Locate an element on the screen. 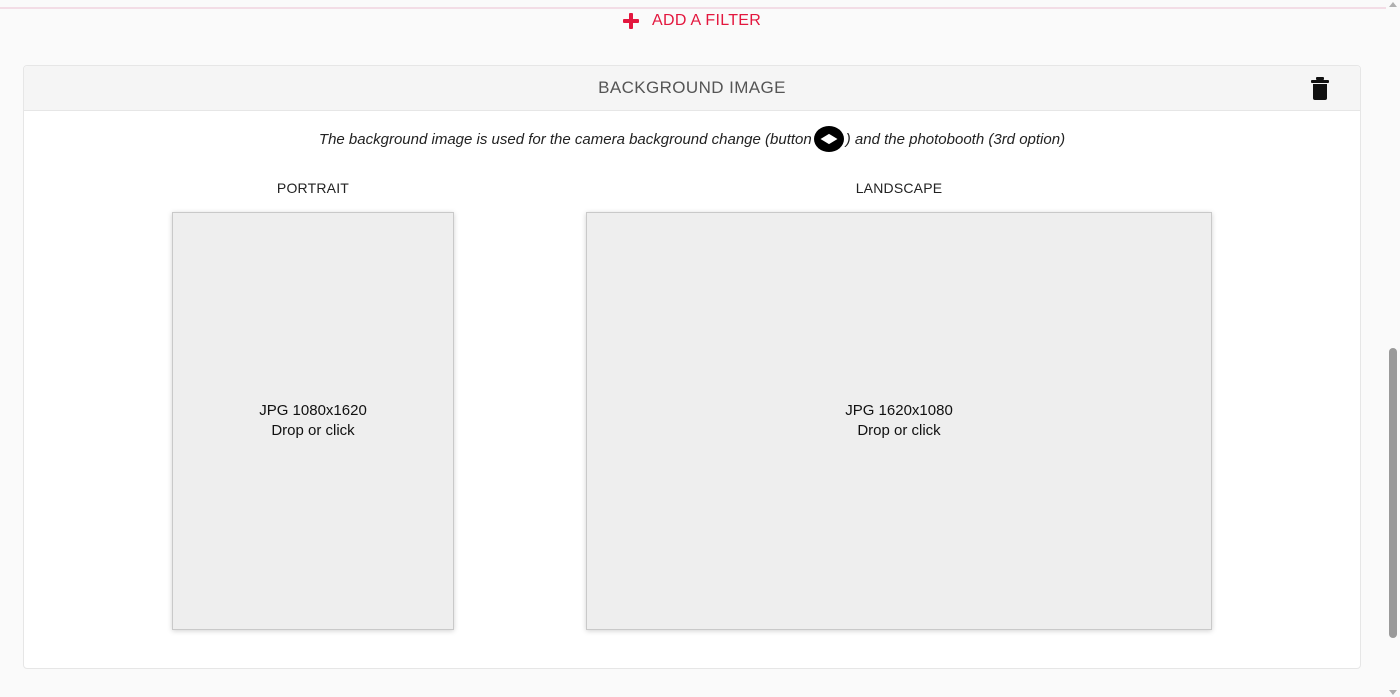 The image size is (1400, 697). scroll-up-arrow-icon is located at coordinates (1393, 4).